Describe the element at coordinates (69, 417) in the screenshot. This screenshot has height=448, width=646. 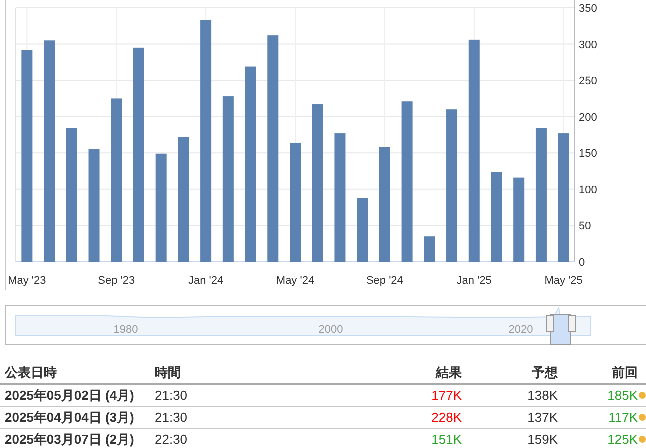
I see `table-cell: 2025年04月04日 (3月)` at that location.